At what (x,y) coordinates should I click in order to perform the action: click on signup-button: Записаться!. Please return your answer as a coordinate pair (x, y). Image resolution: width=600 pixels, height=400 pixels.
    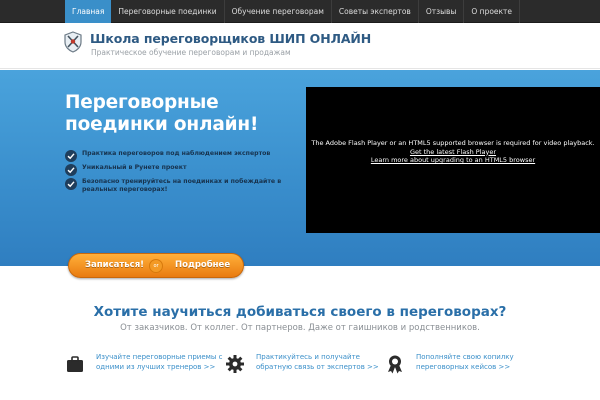
    Looking at the image, I should click on (114, 265).